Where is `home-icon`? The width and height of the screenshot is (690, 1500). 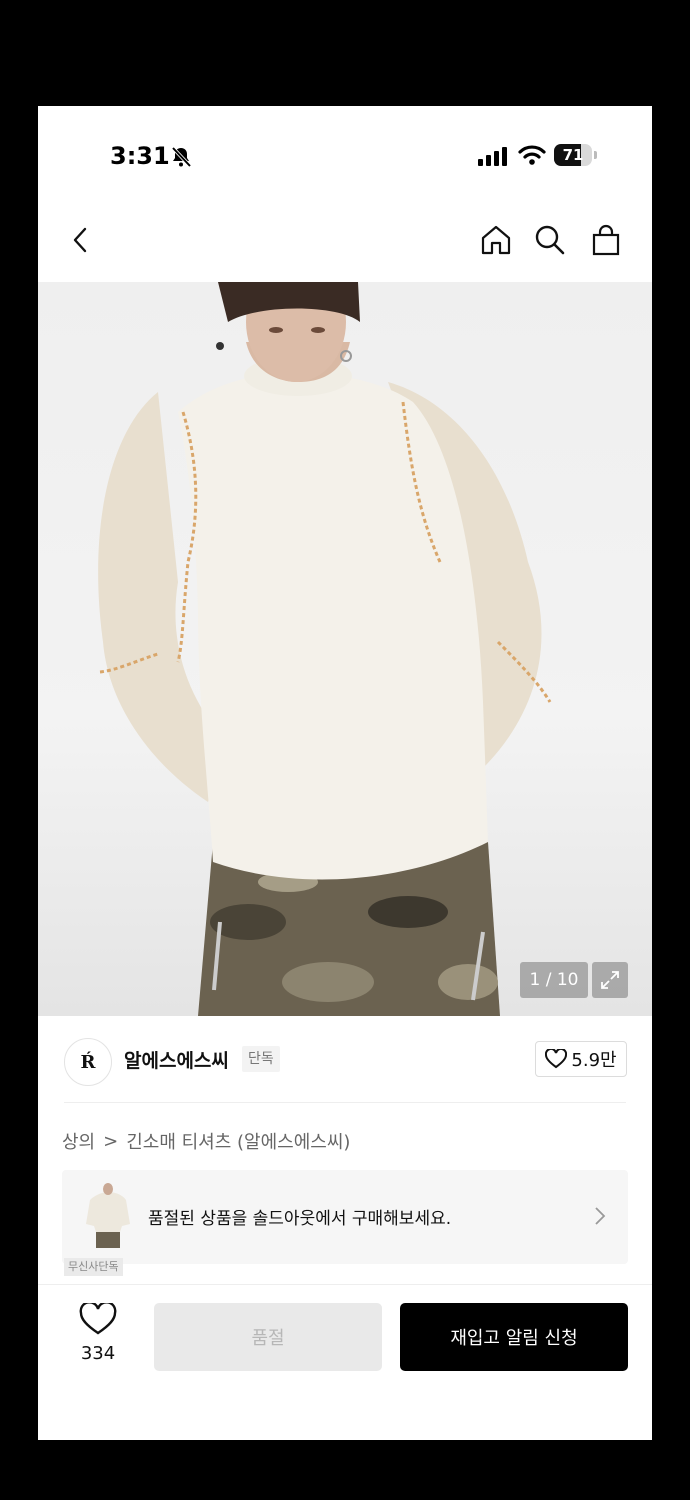
home-icon is located at coordinates (496, 240).